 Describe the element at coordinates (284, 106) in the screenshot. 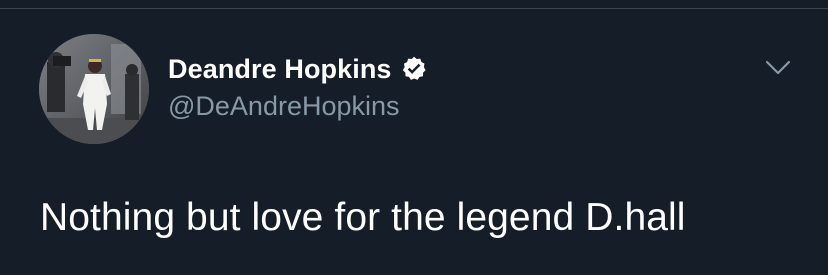

I see `author-handle: @DeAndreHopkins` at that location.